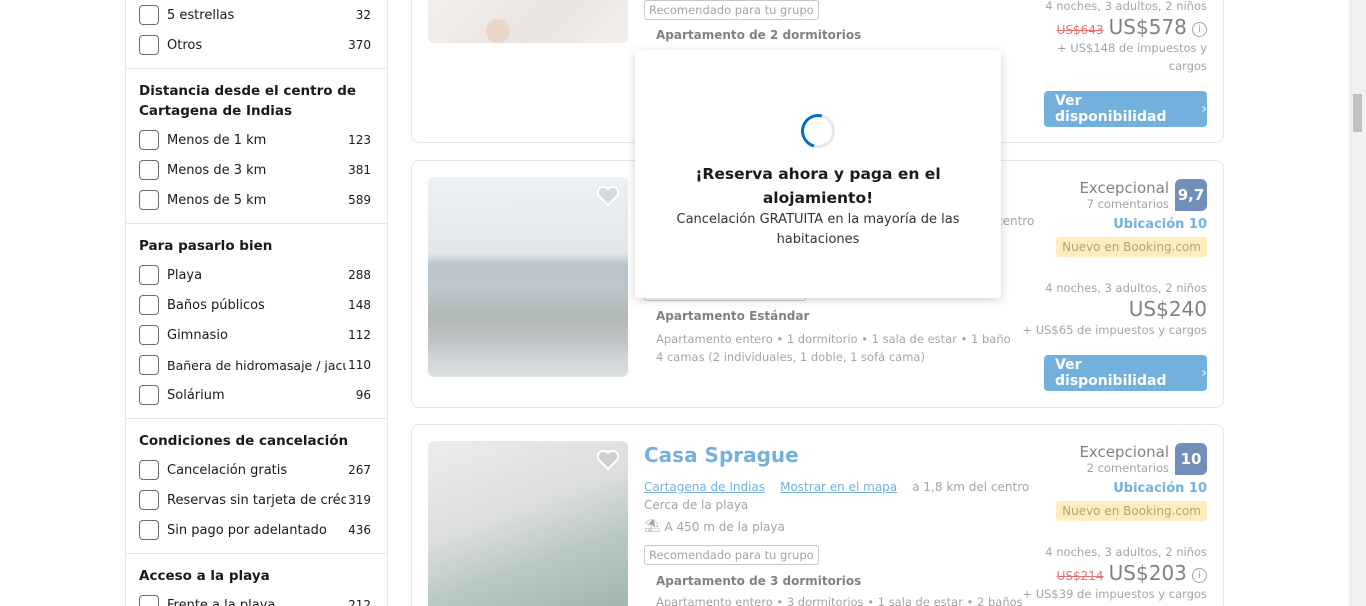 The width and height of the screenshot is (1366, 606). I want to click on price-line: US$214 US$203 i, so click(1114, 573).